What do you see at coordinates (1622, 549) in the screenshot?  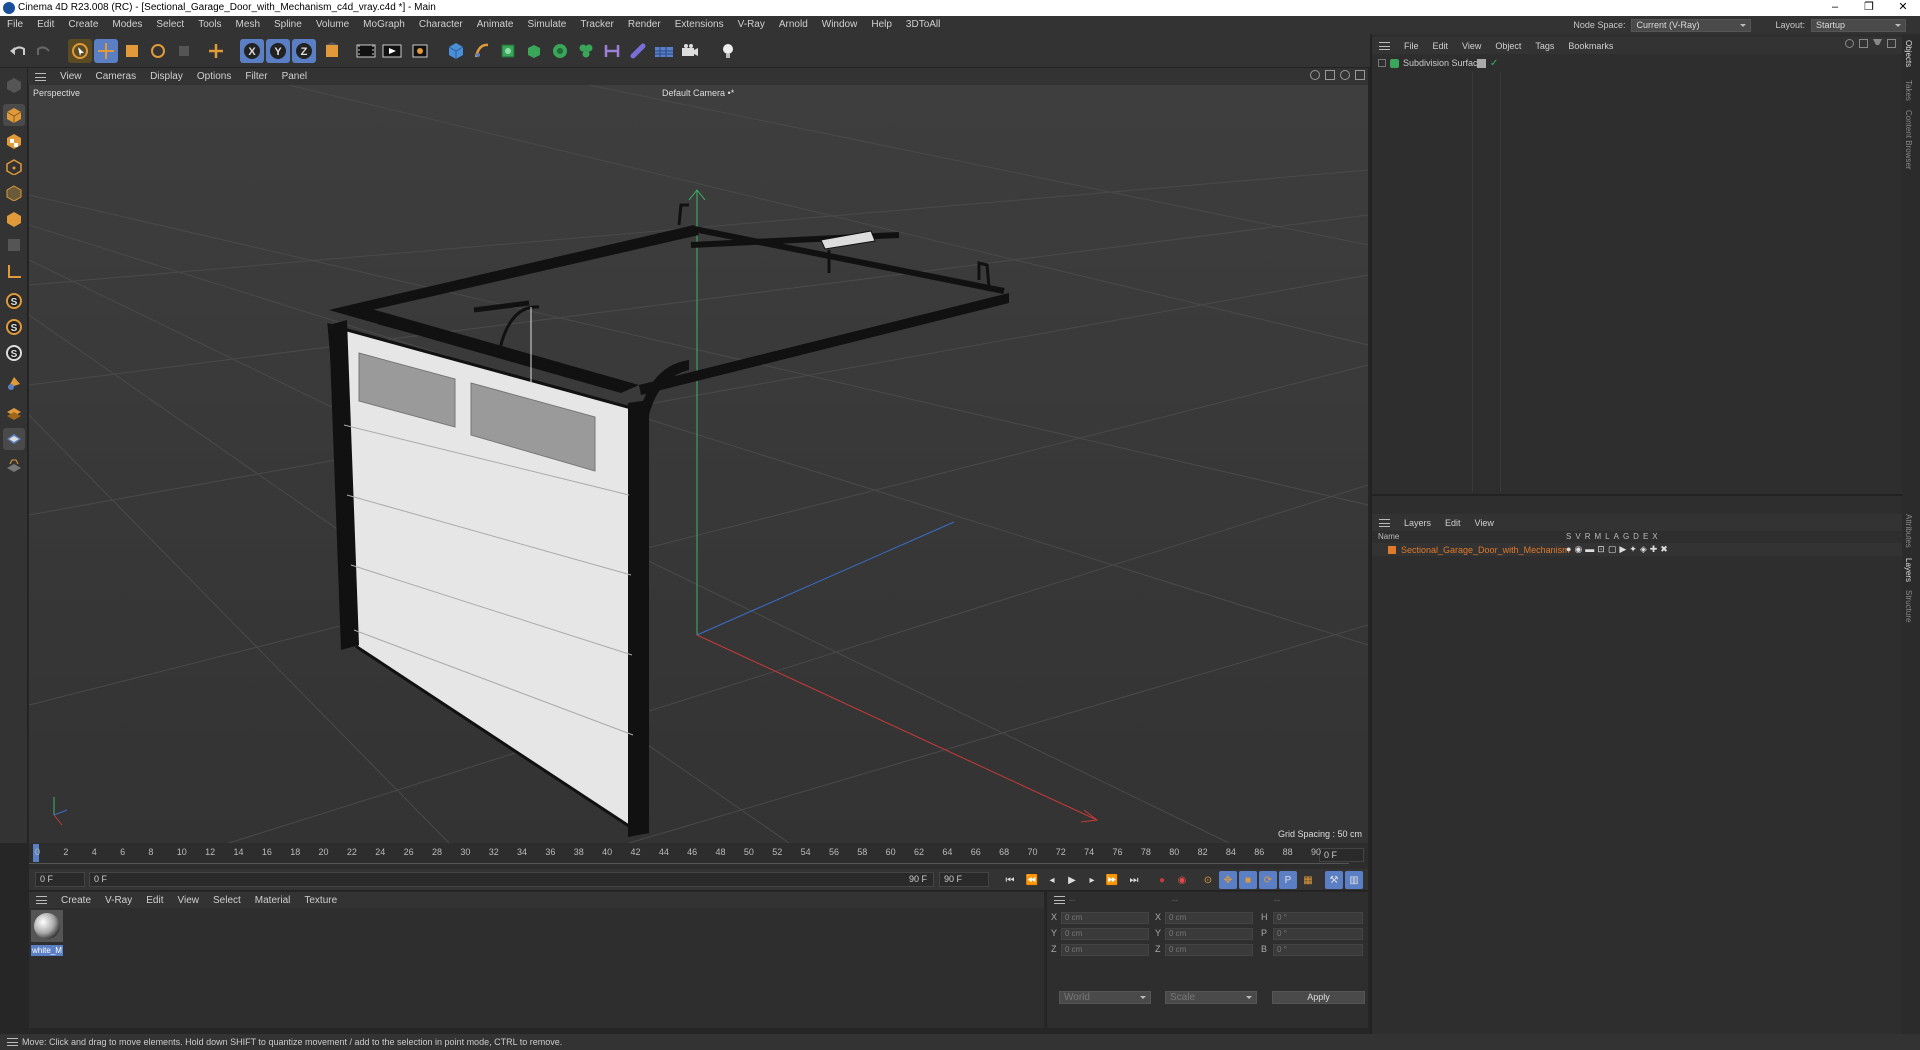 I see `layer-animation-icon: ▶` at bounding box center [1622, 549].